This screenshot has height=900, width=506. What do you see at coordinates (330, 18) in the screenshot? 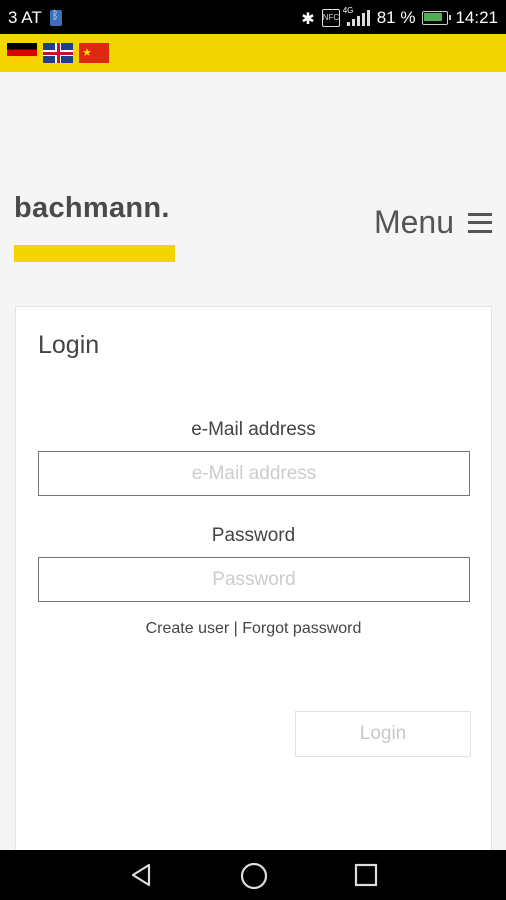
I see `nfc-icon: NFC` at bounding box center [330, 18].